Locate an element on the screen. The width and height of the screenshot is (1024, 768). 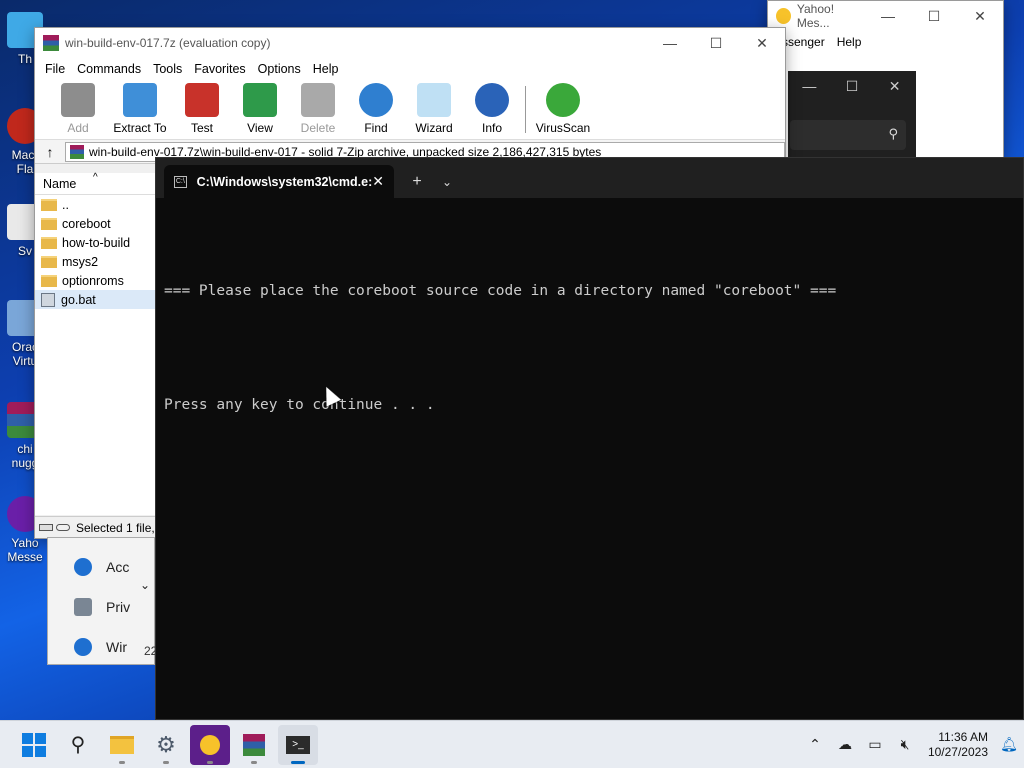
add-icon is located at coordinates (78, 100).